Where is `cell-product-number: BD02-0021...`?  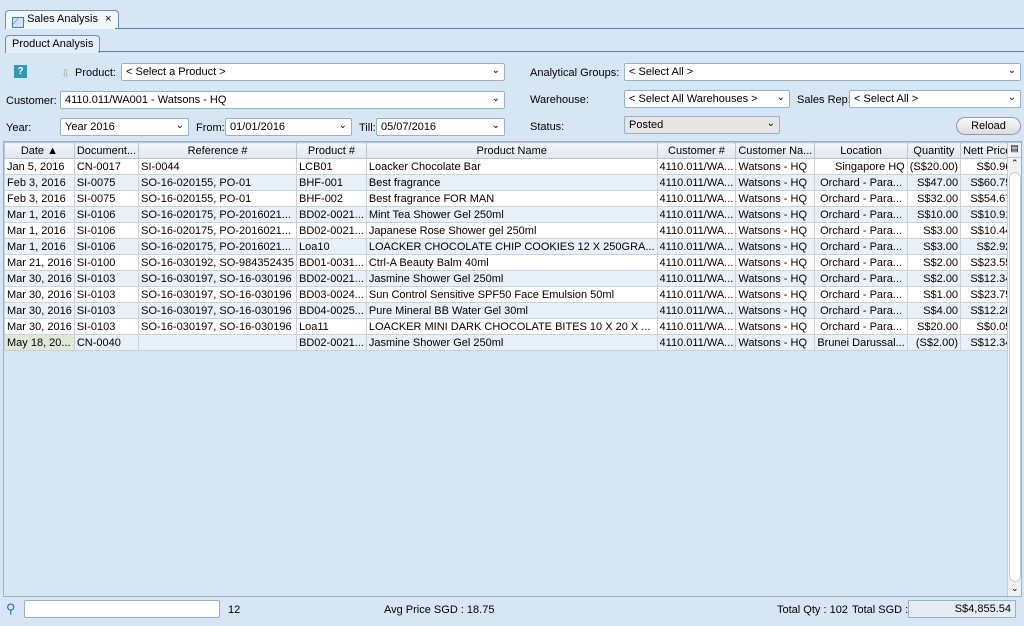
cell-product-number: BD02-0021... is located at coordinates (331, 214).